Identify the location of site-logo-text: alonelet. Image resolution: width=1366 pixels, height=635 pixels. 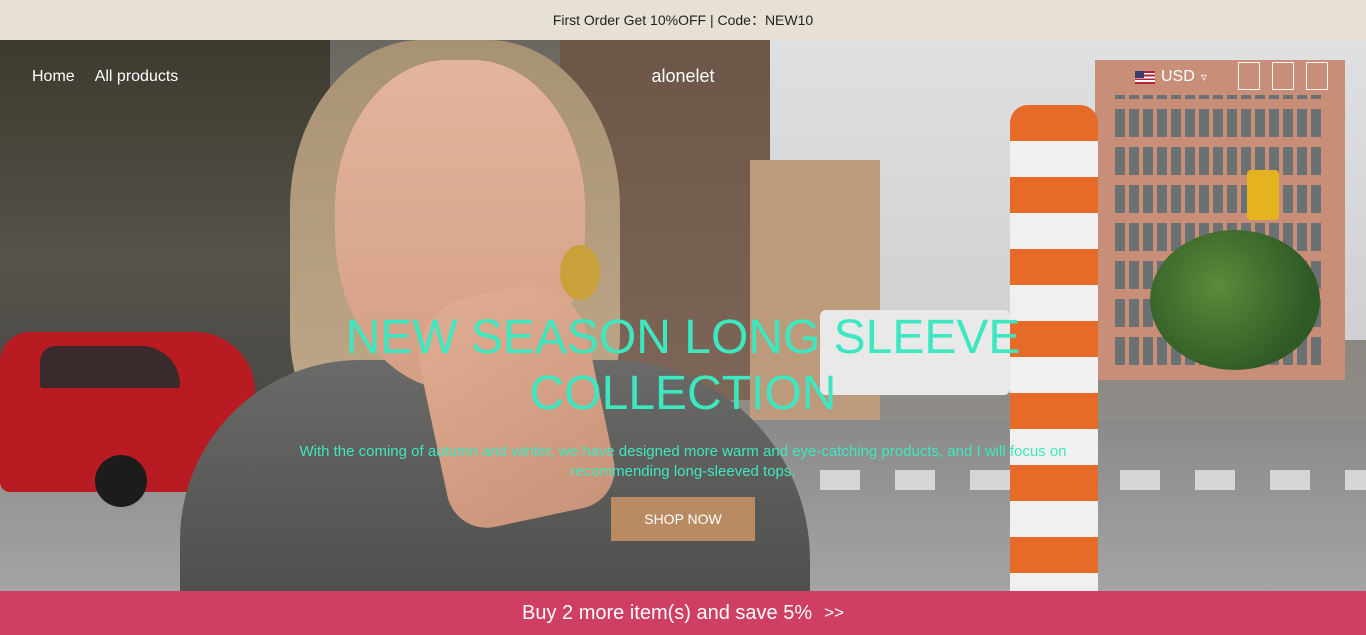
(682, 76).